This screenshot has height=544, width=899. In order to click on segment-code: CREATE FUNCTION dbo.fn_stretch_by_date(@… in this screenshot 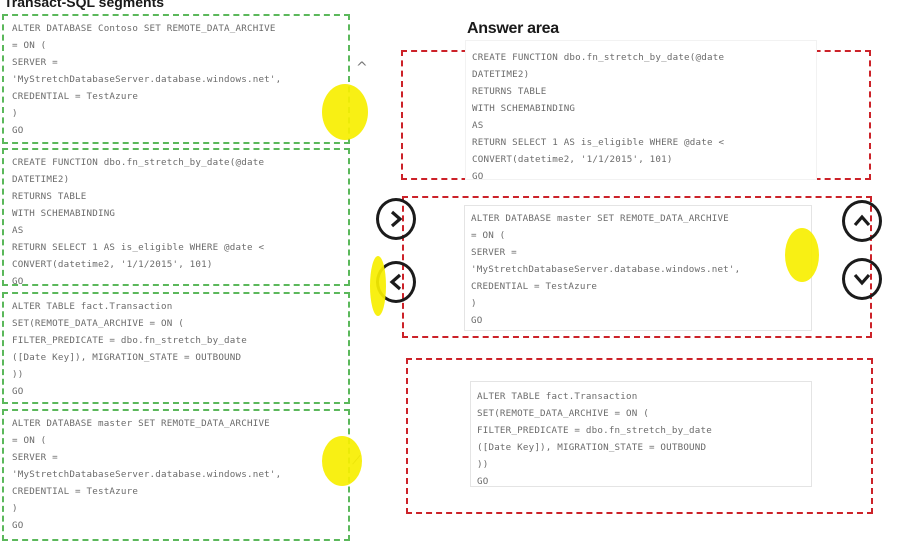, I will do `click(138, 222)`.